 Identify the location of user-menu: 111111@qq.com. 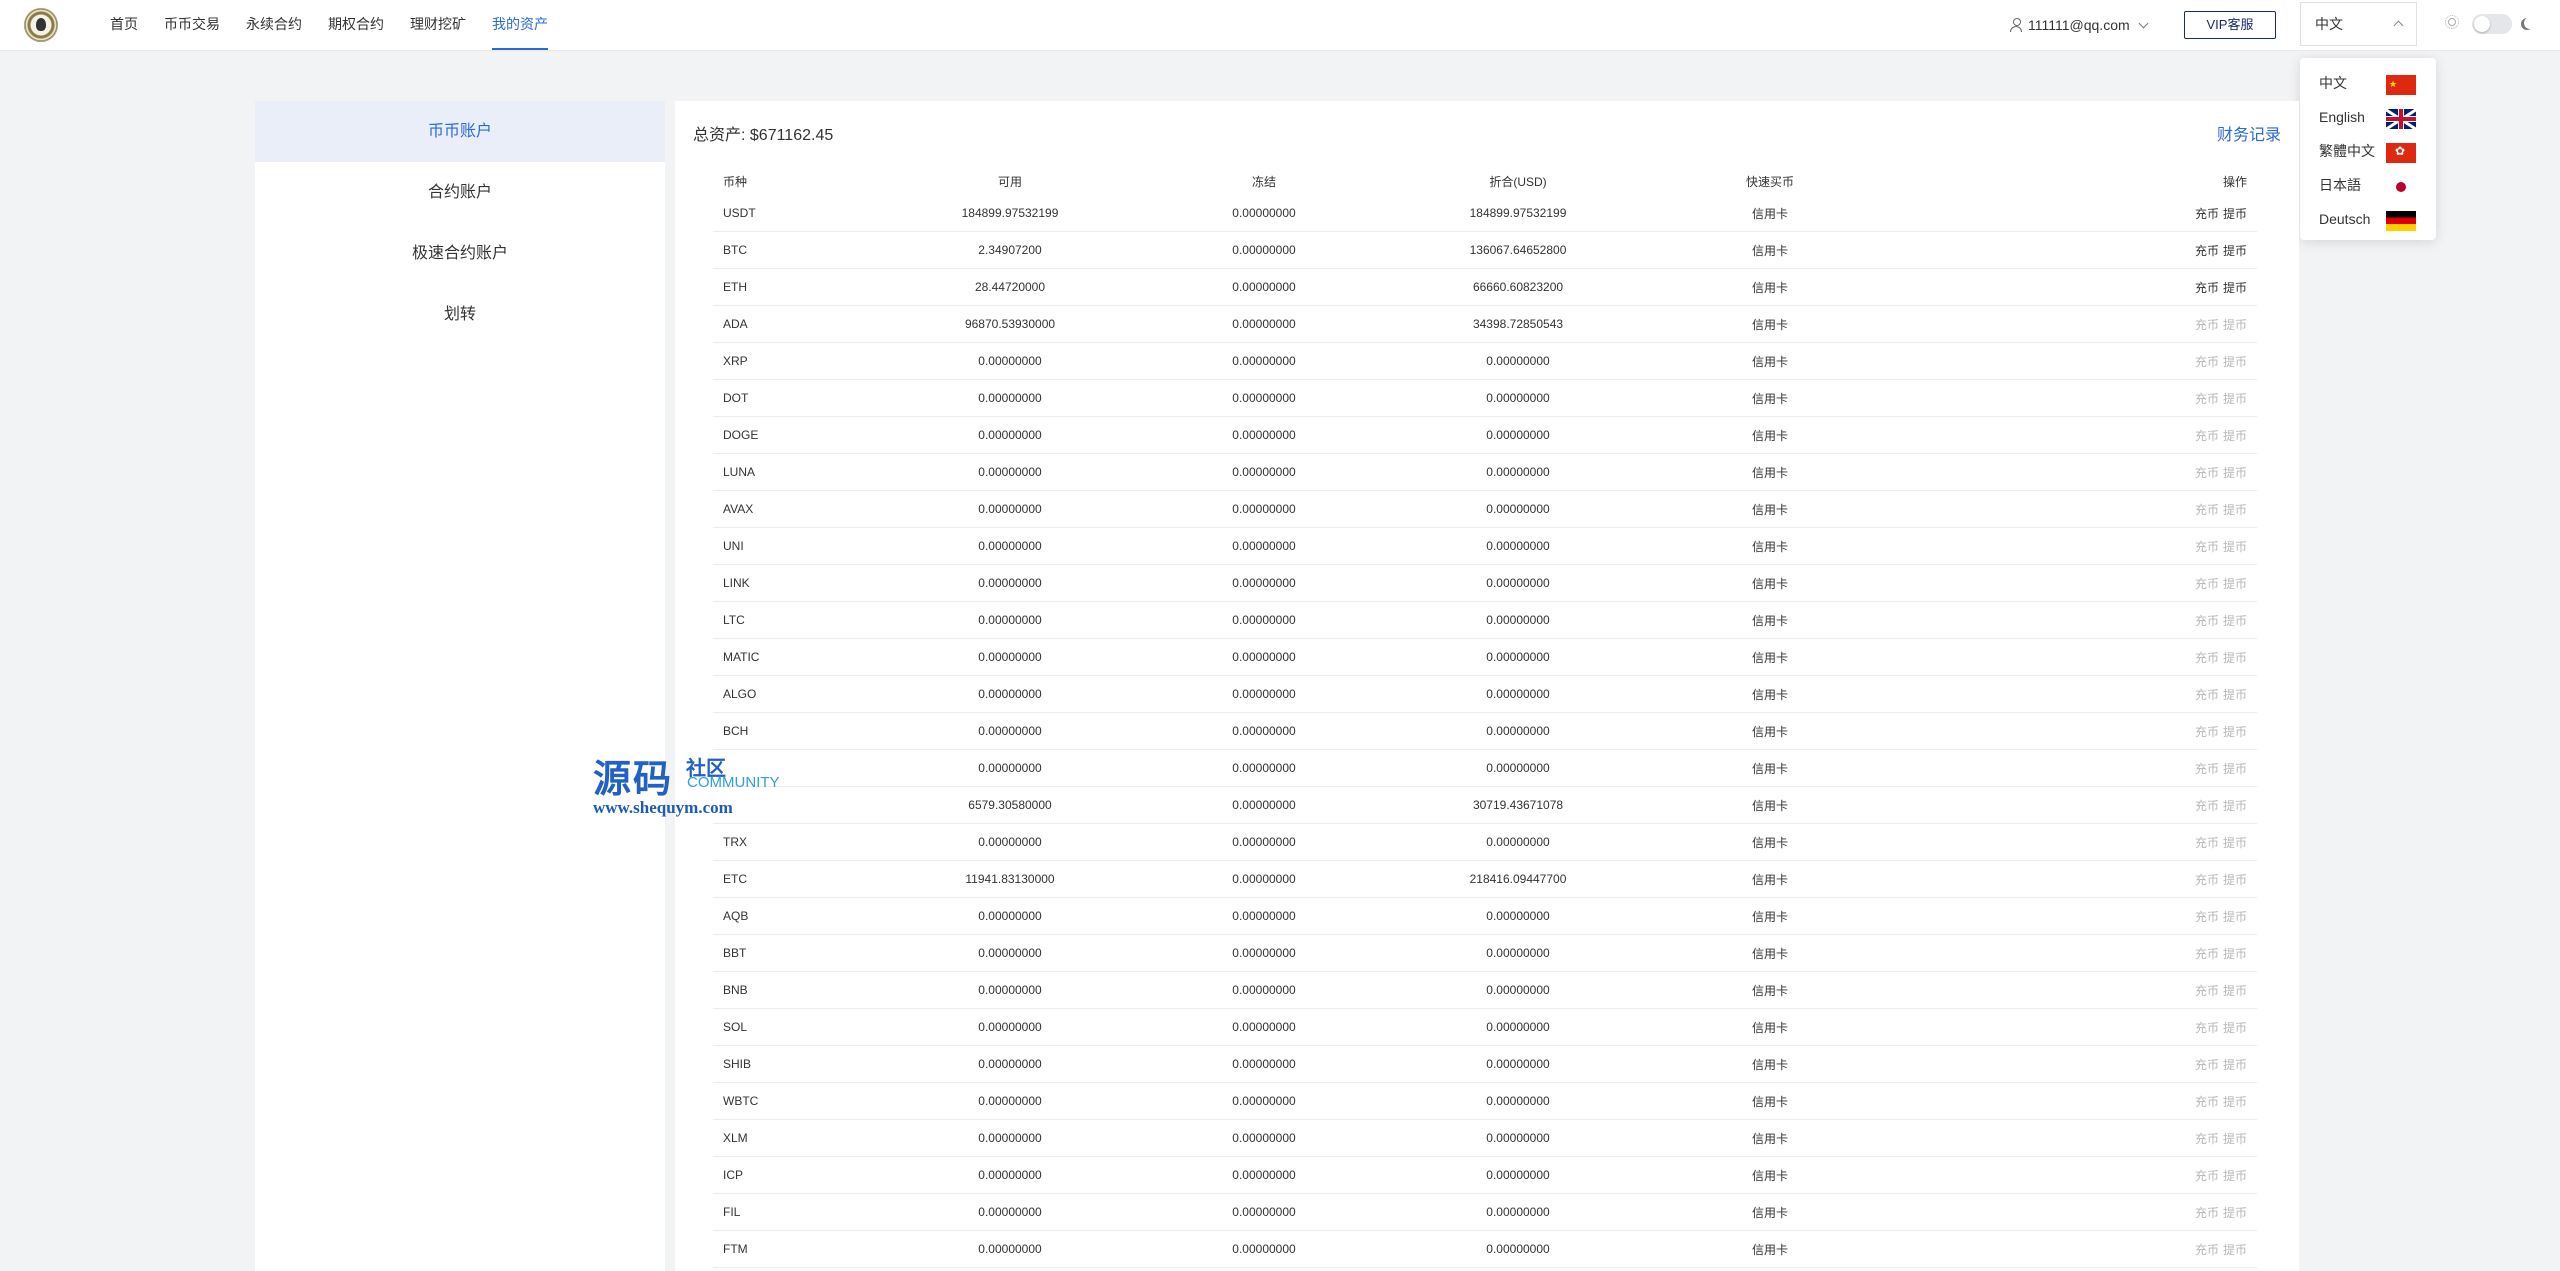
(2079, 25).